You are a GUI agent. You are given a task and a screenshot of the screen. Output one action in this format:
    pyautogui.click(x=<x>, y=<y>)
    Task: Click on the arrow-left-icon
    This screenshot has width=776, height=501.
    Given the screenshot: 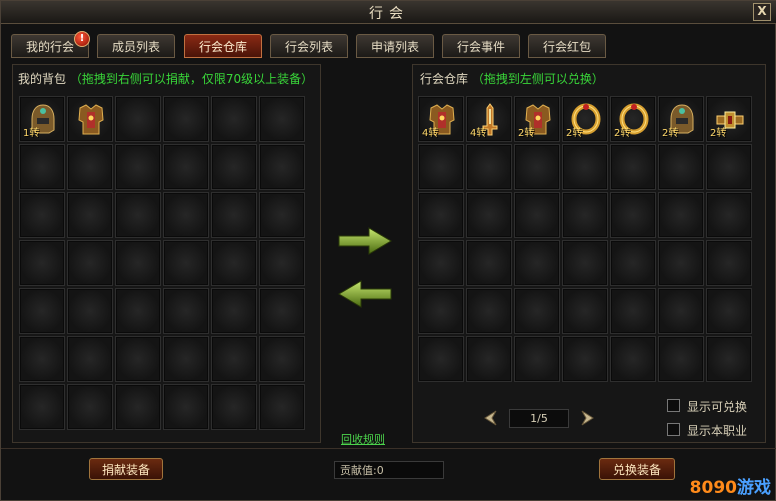 What is the action you would take?
    pyautogui.click(x=365, y=294)
    